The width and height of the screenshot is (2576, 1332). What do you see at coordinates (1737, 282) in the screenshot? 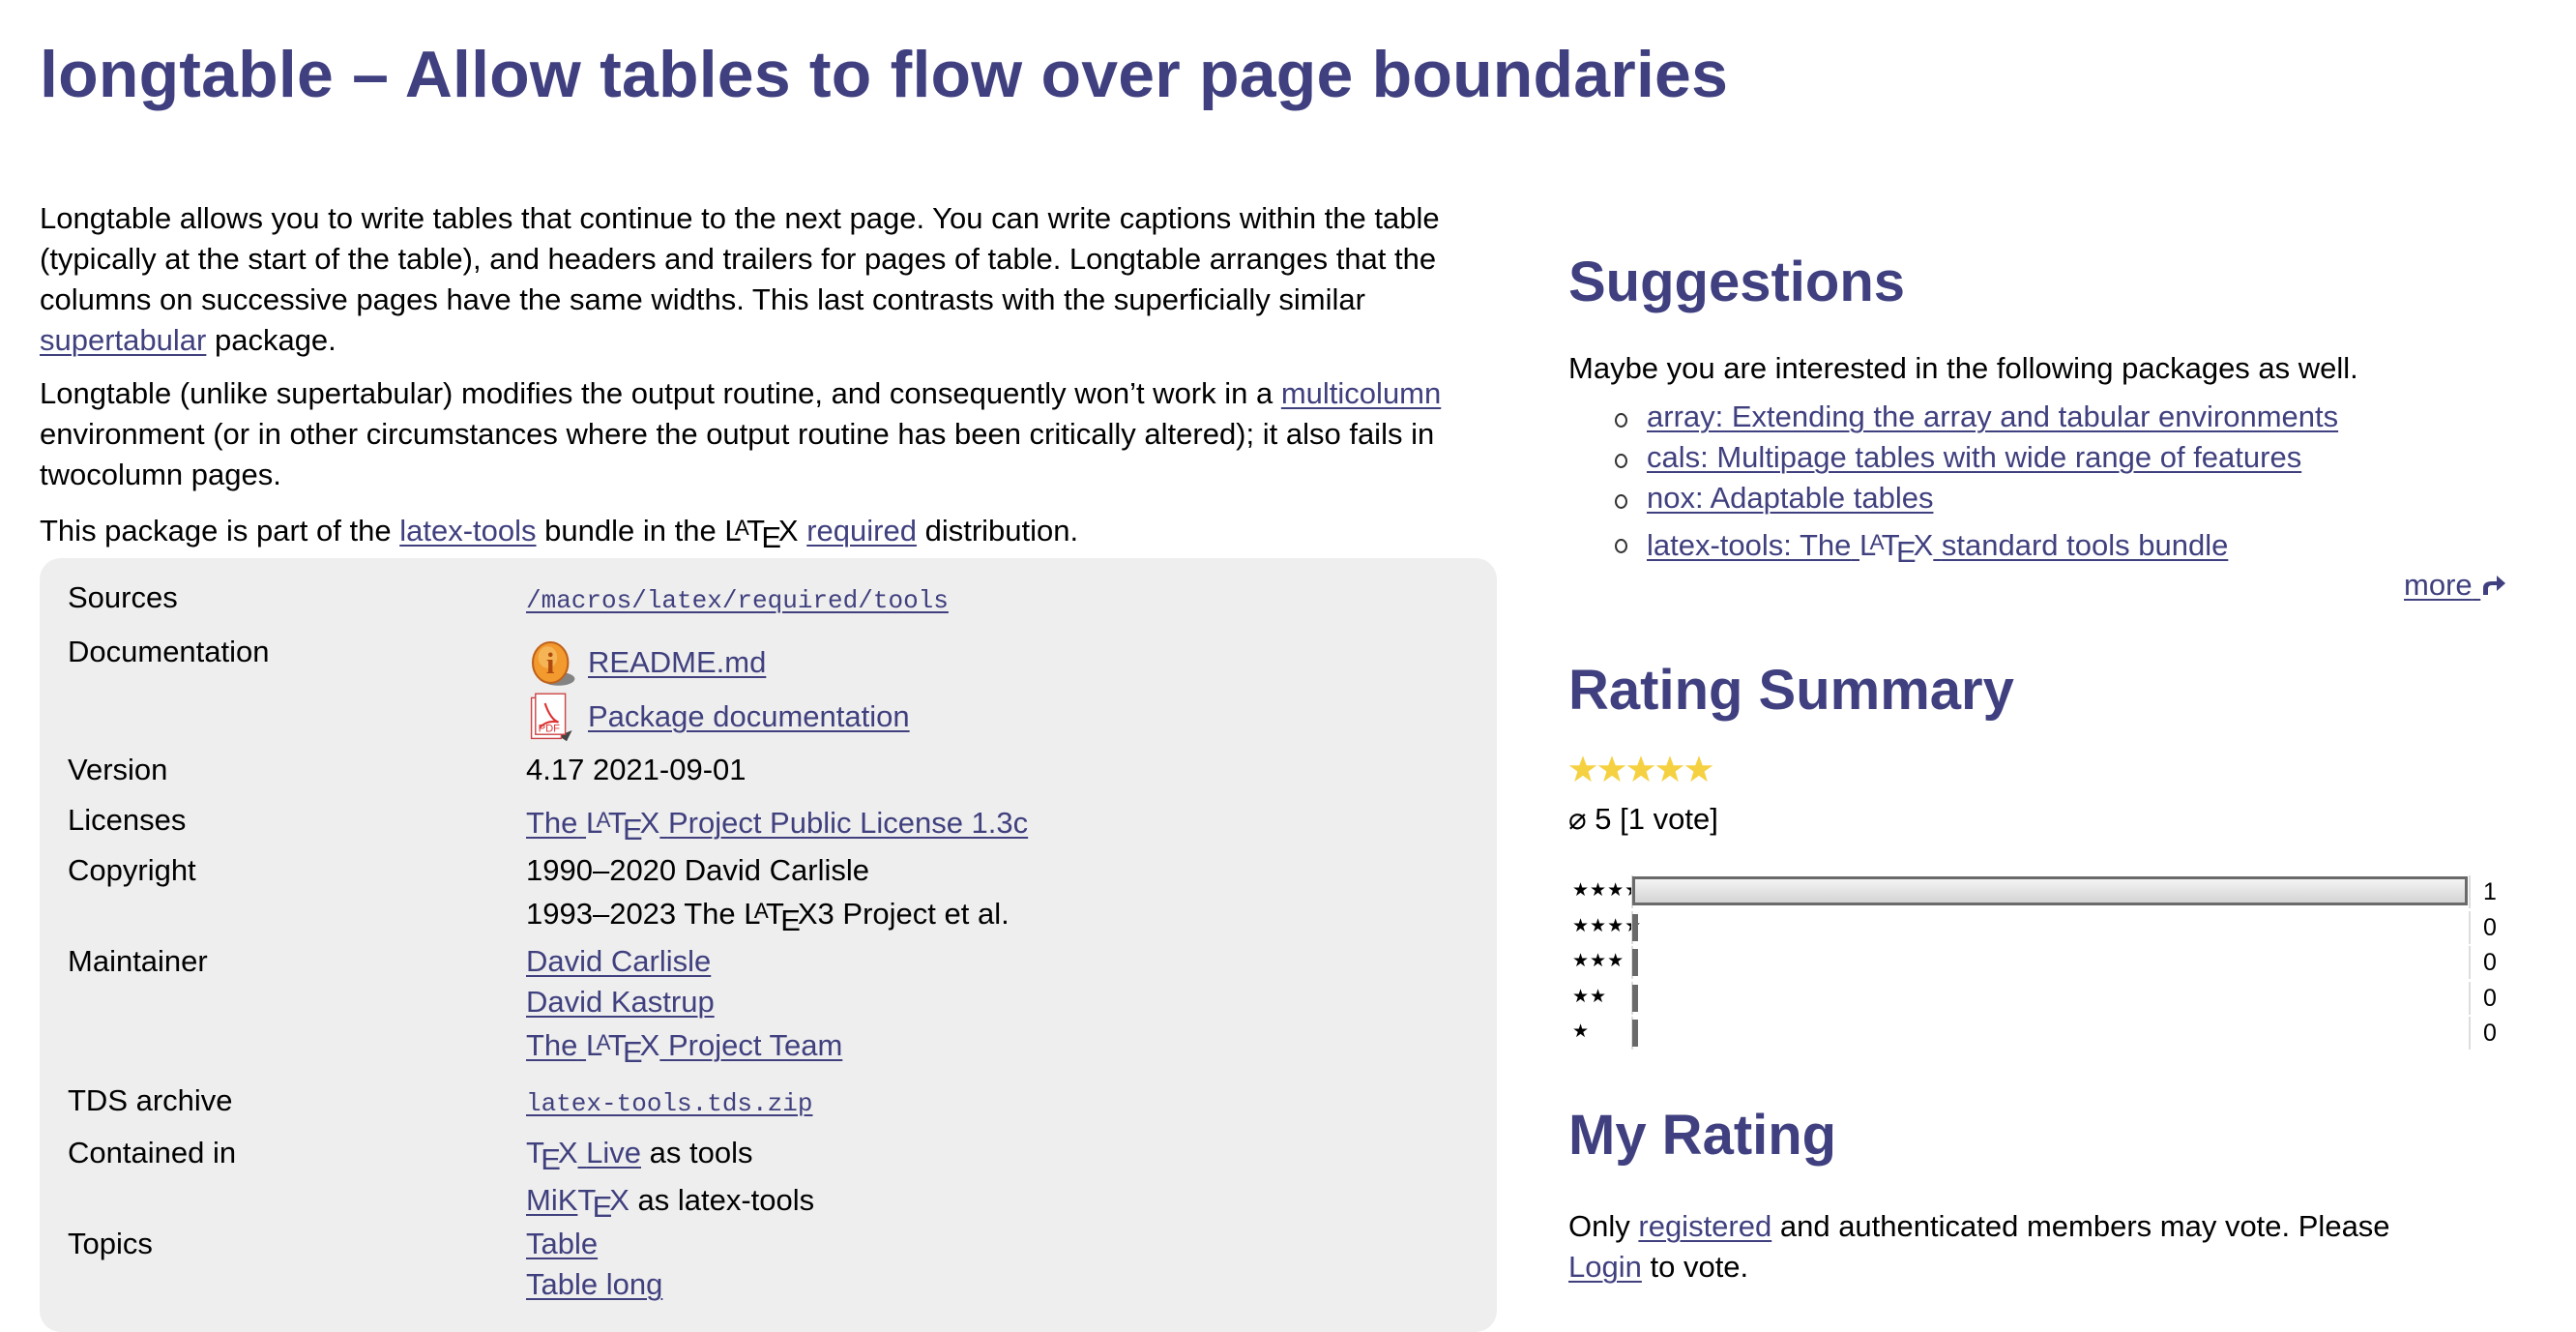
I see `suggestions-heading: Suggestions` at bounding box center [1737, 282].